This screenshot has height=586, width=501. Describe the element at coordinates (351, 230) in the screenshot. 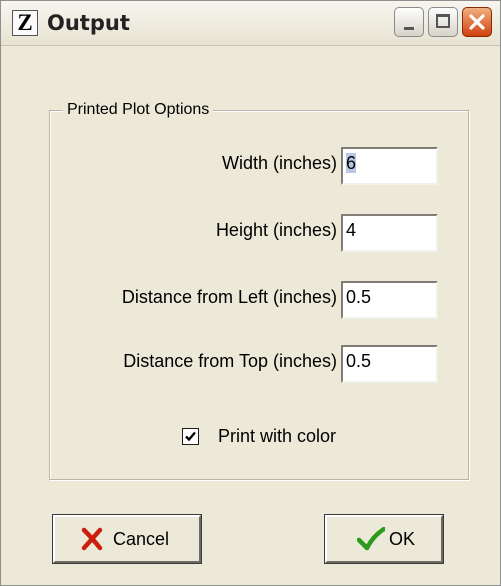

I see `height-value: 4` at that location.